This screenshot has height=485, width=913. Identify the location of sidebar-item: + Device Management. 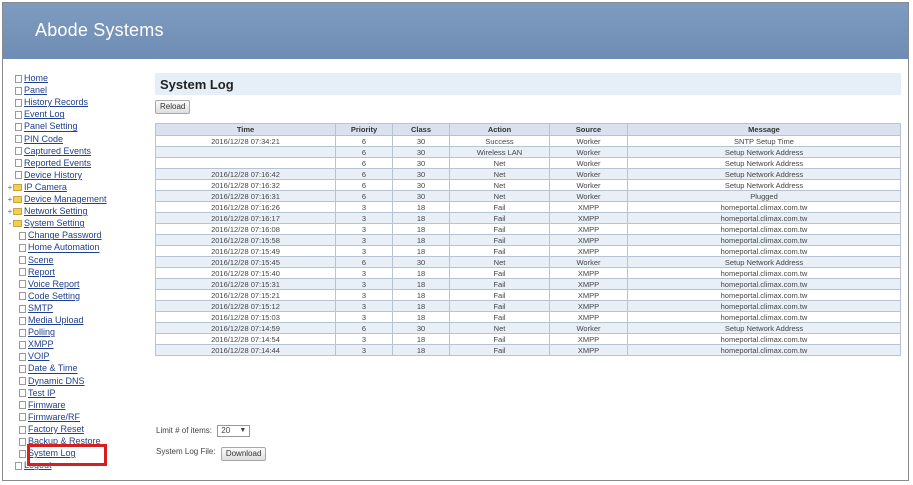
(57, 199).